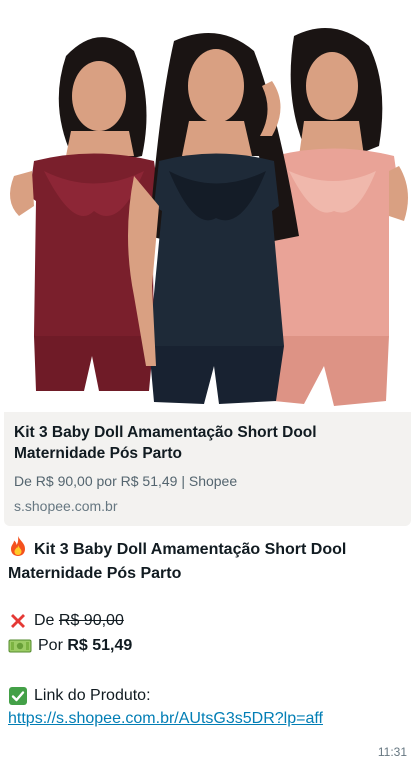 This screenshot has width=417, height=766. Describe the element at coordinates (91, 620) in the screenshot. I see `old-price: R$ 90,00` at that location.